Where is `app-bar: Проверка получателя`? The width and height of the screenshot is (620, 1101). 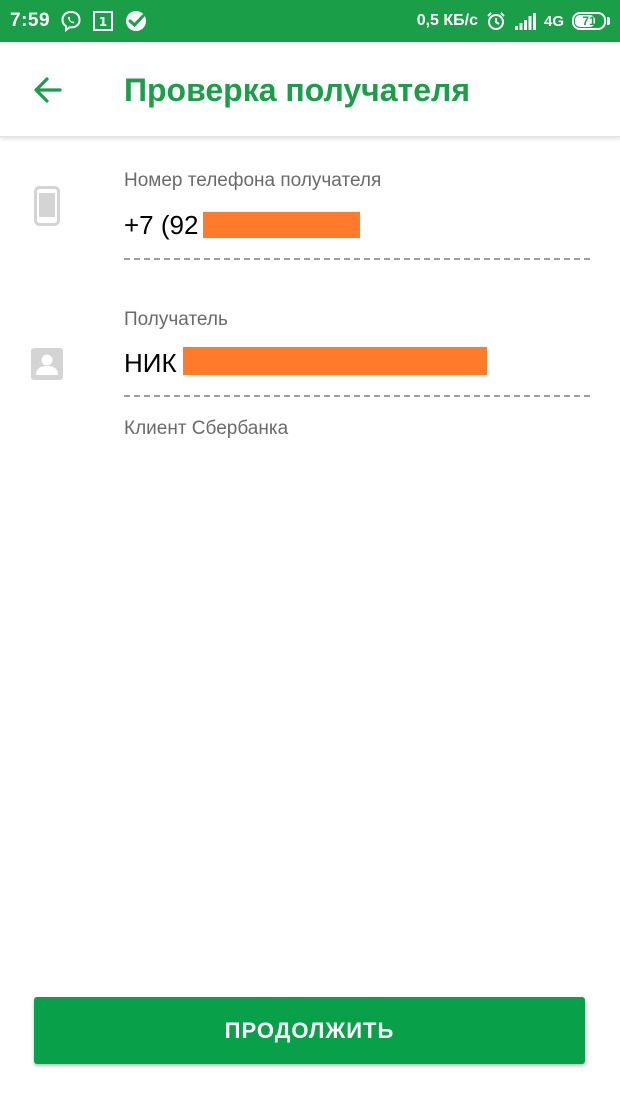
app-bar: Проверка получателя is located at coordinates (310, 89).